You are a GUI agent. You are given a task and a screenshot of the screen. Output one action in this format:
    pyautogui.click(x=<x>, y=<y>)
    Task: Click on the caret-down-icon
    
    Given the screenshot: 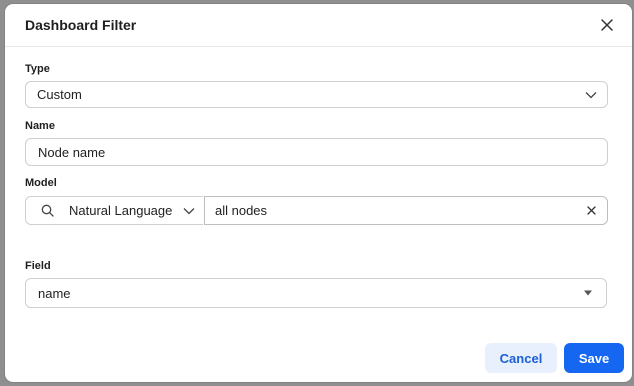 What is the action you would take?
    pyautogui.click(x=588, y=293)
    